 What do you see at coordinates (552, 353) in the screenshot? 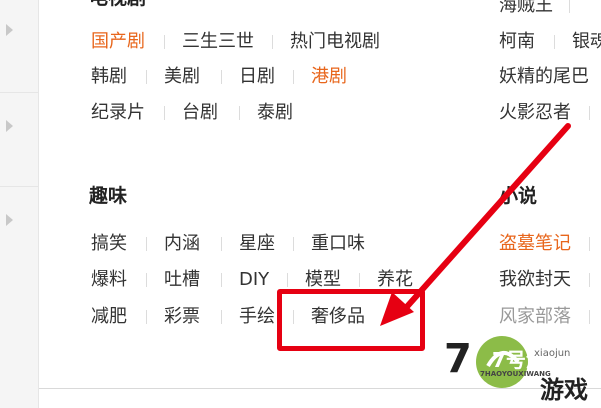
I see `watermark-extra: xiaojun` at bounding box center [552, 353].